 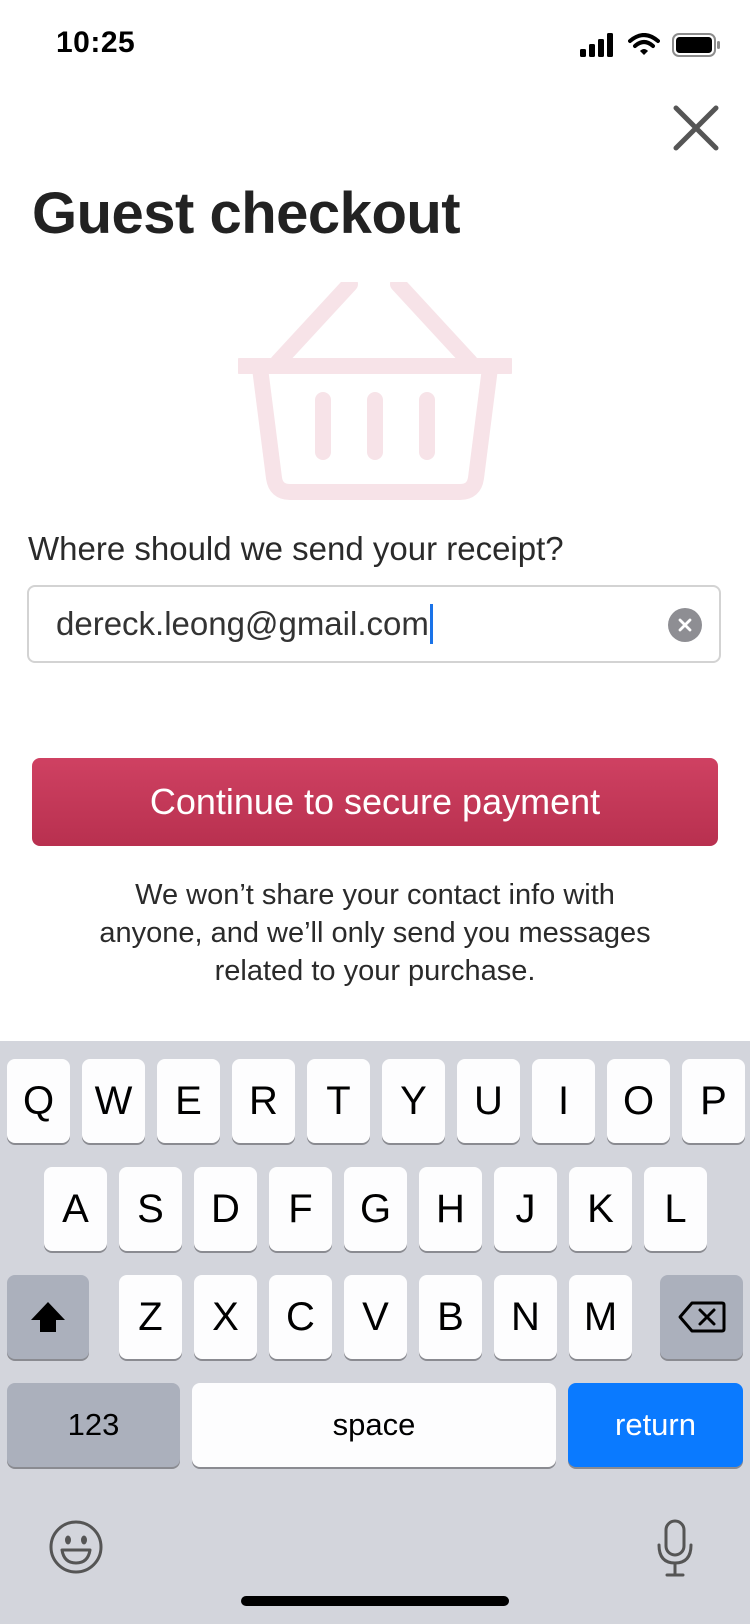 I want to click on key-s: S, so click(x=150, y=1209).